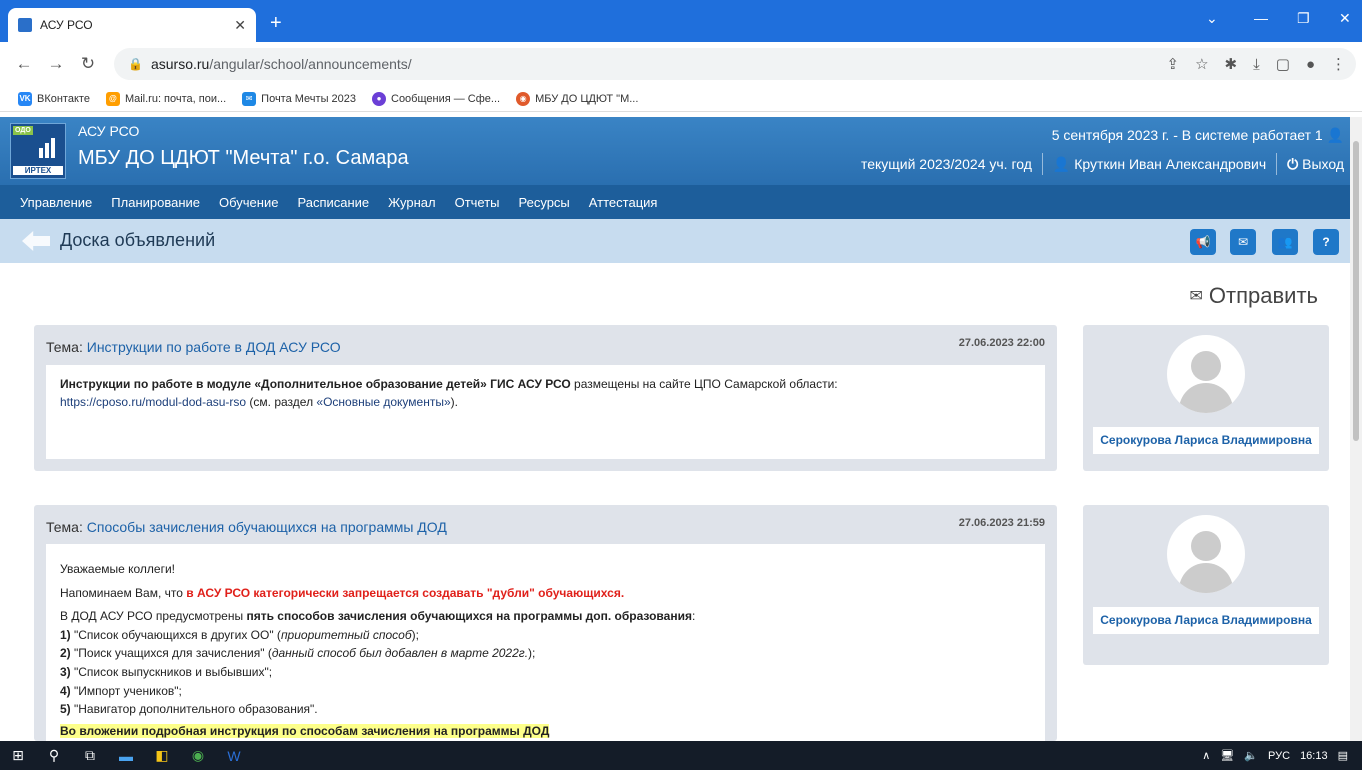  What do you see at coordinates (126, 756) in the screenshot?
I see `explorer-icon: ▬` at bounding box center [126, 756].